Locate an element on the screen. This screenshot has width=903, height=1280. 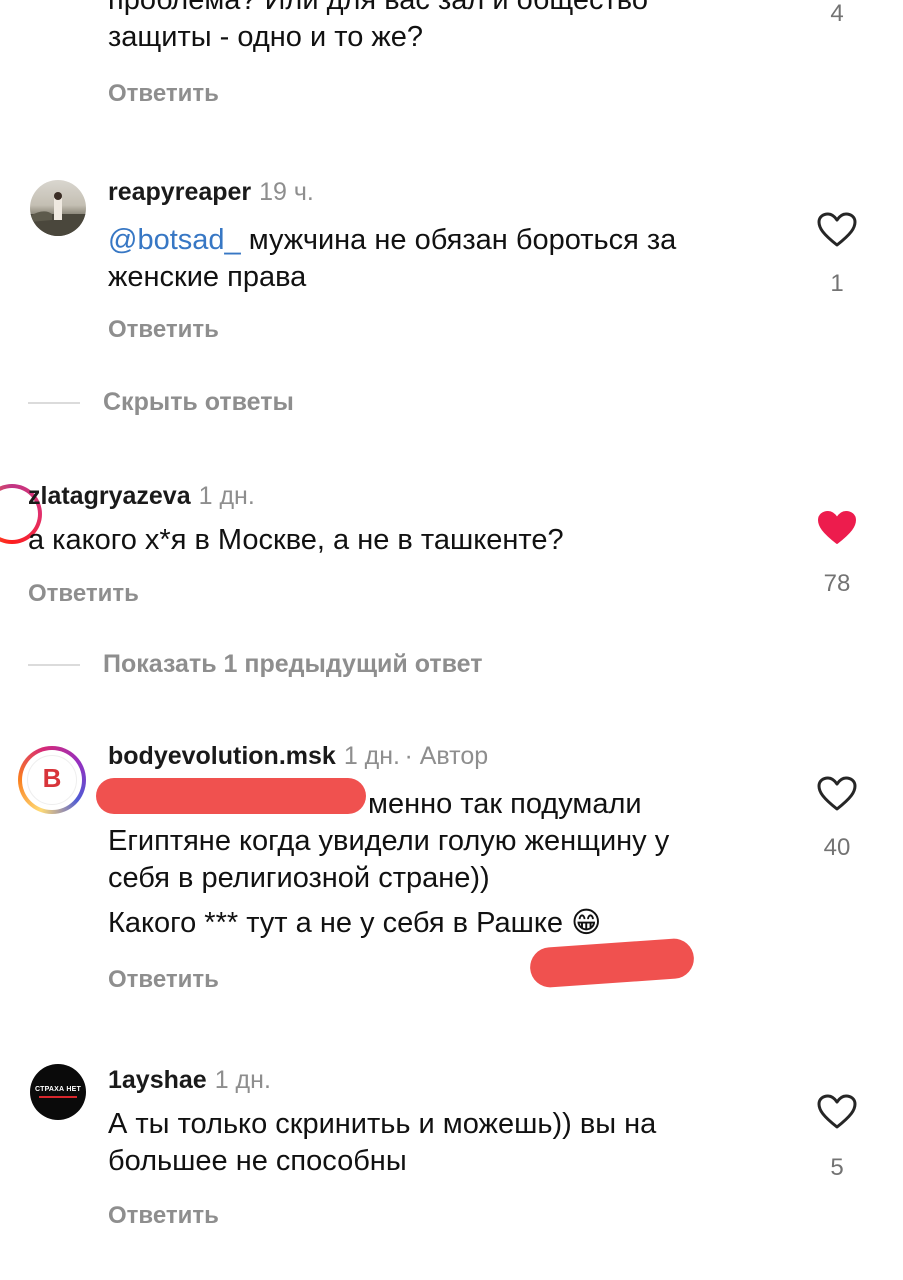
show-previous-replies-button: Показать 1 предыдущий ответ is located at coordinates (292, 664).